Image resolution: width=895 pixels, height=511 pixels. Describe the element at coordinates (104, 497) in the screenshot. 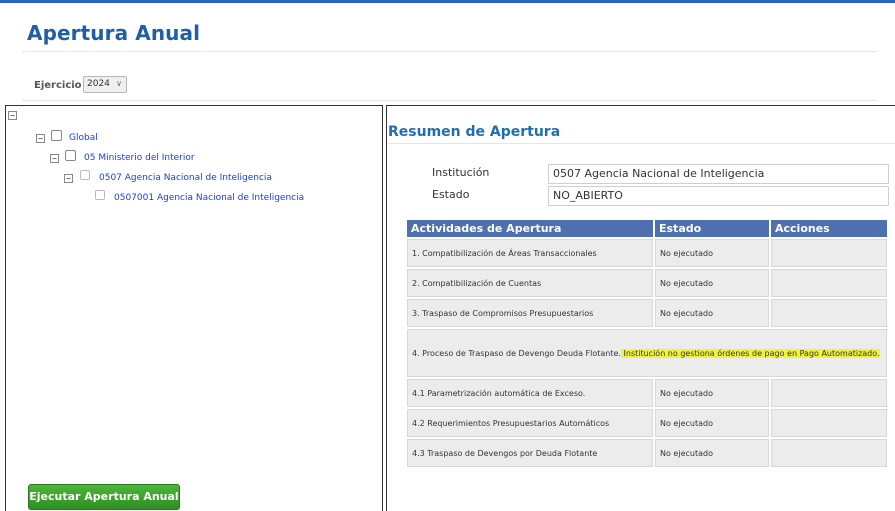

I see `run-apertura-button: Ejecutar Apertura Anual` at that location.